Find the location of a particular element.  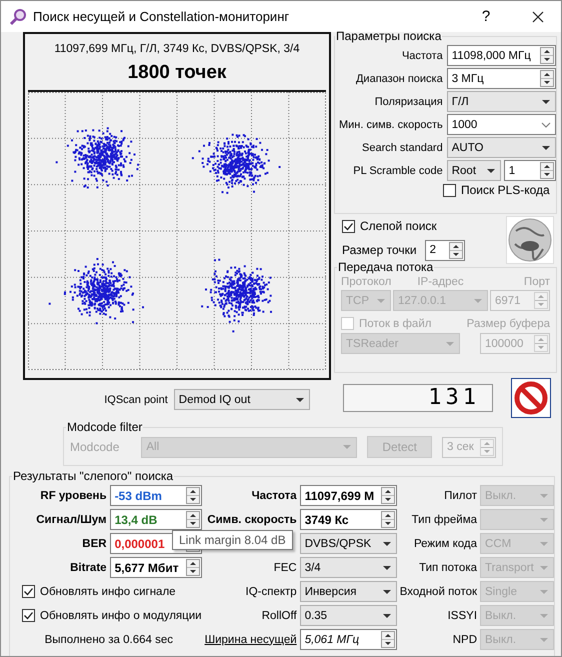

dropdown: Г/Л is located at coordinates (501, 101).